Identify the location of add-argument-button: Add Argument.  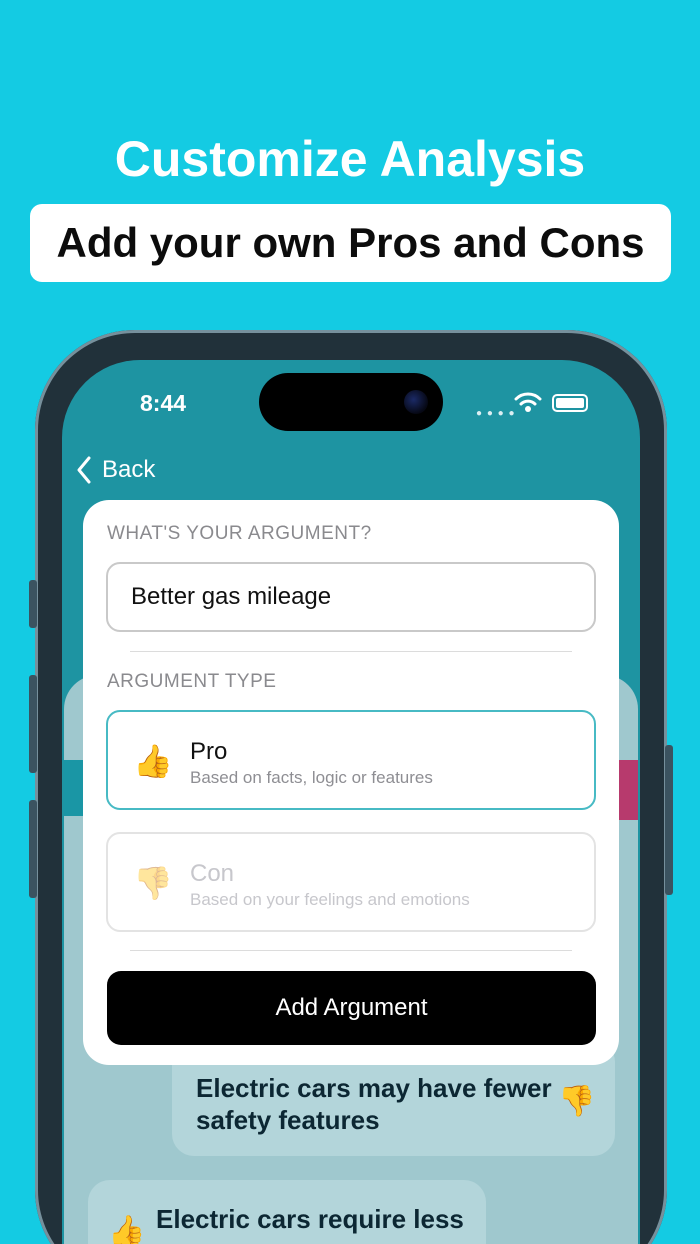
(351, 1008).